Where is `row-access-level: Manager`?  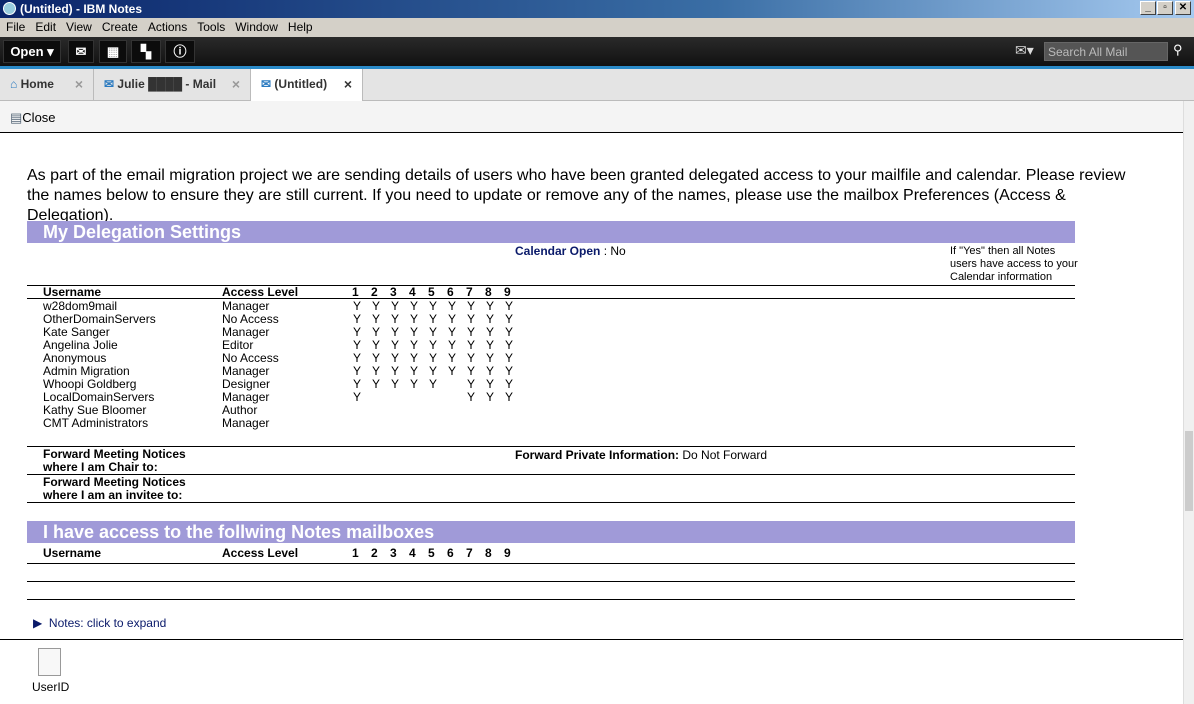 row-access-level: Manager is located at coordinates (246, 423).